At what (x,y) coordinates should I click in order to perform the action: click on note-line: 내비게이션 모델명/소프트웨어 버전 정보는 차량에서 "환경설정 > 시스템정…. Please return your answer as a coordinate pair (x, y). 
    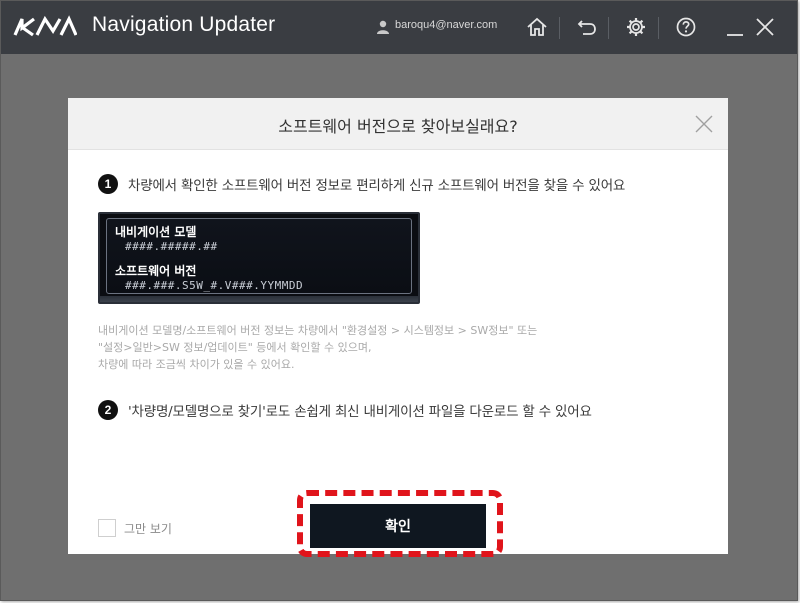
    Looking at the image, I should click on (318, 330).